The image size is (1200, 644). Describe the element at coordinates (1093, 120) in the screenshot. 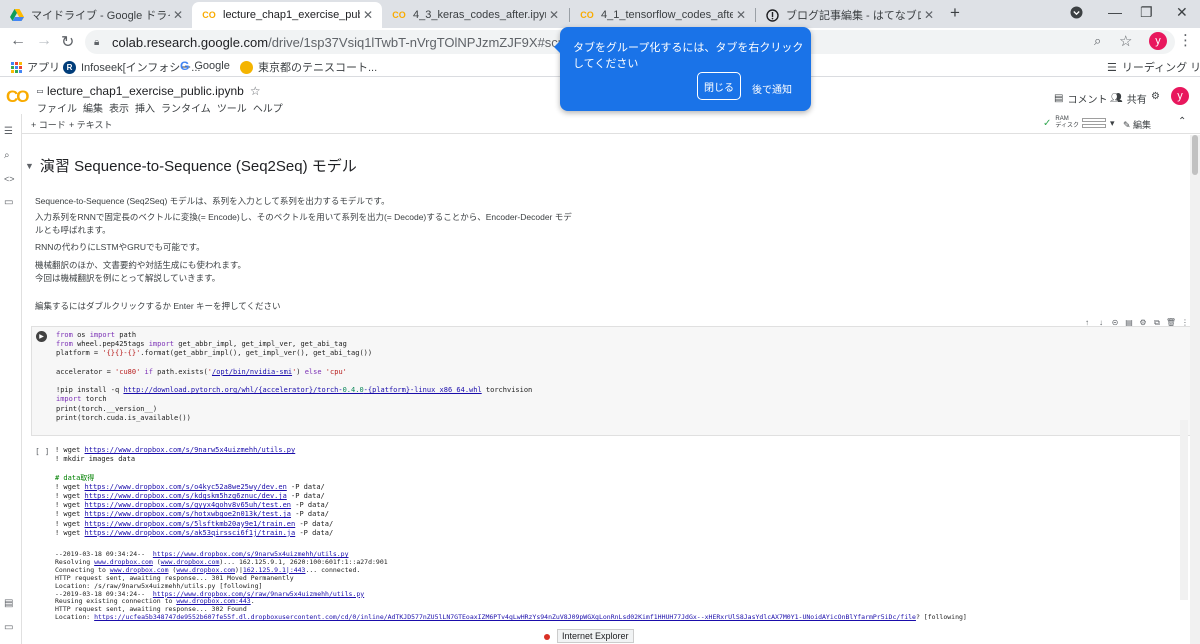

I see `ram-bar` at that location.